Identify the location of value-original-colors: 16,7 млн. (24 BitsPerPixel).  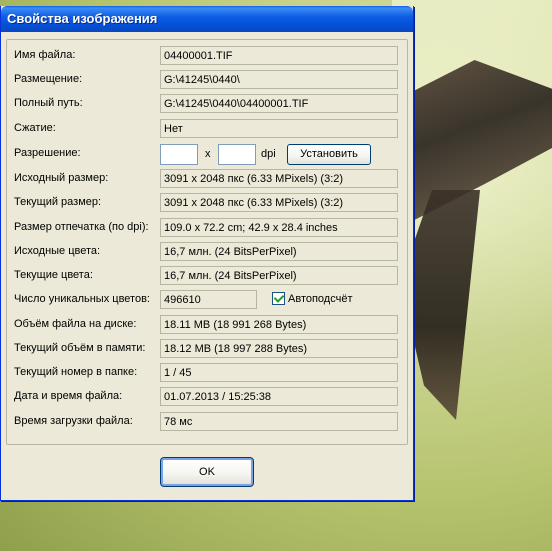
(279, 251).